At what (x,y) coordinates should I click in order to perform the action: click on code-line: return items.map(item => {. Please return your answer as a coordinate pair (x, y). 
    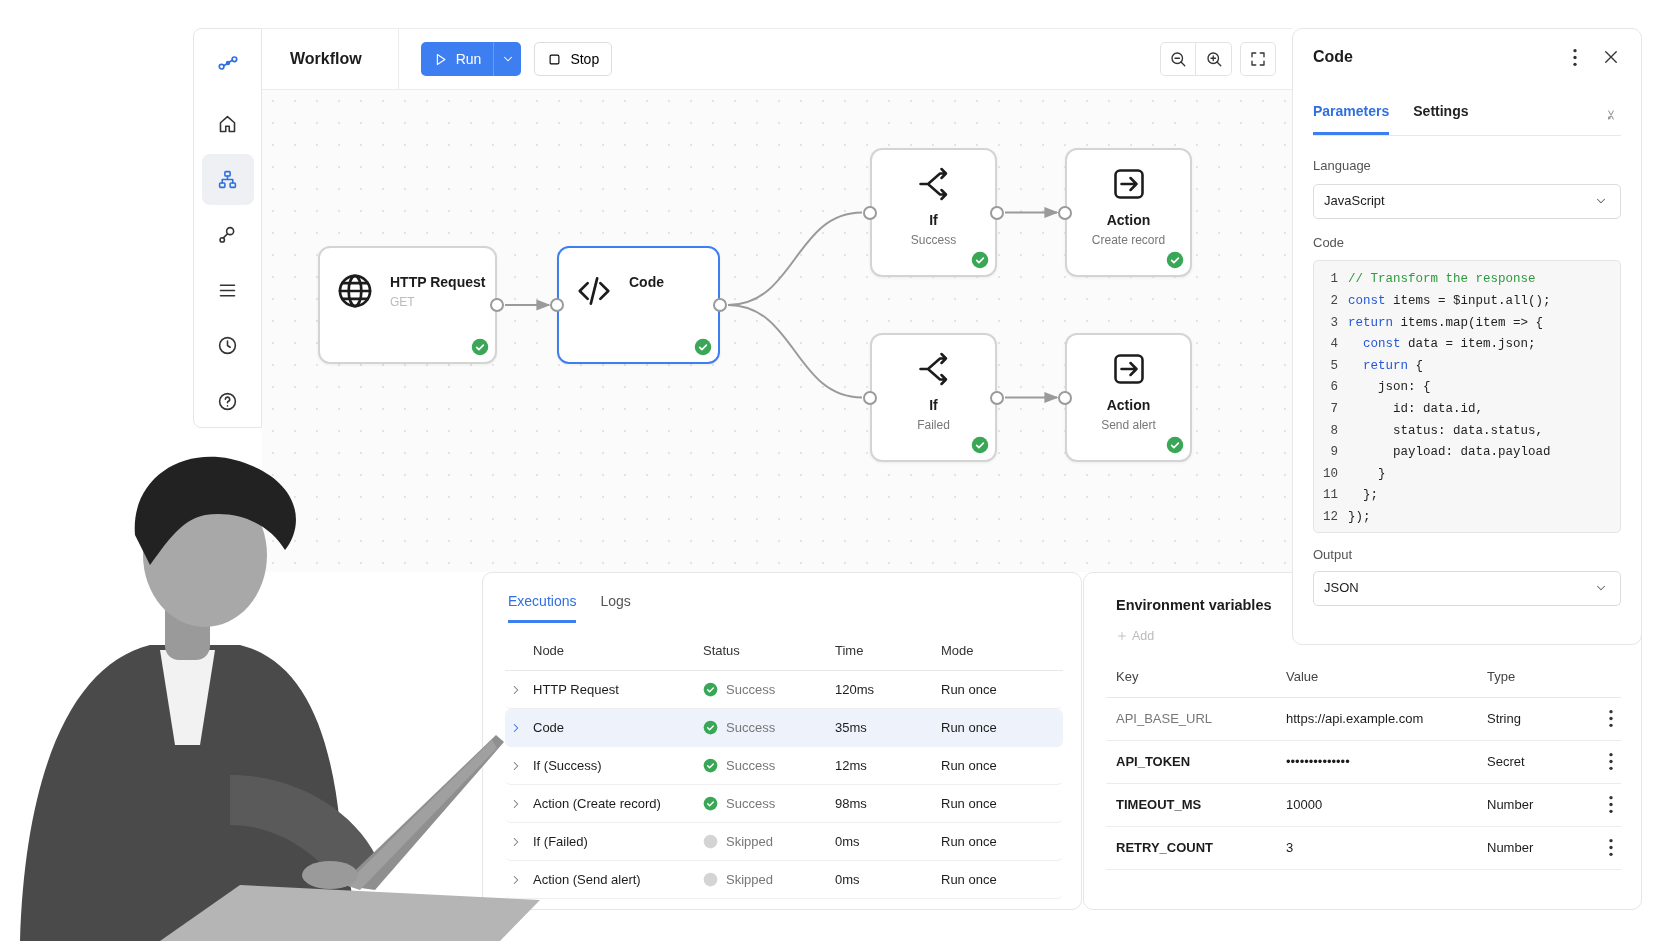
    Looking at the image, I should click on (1446, 323).